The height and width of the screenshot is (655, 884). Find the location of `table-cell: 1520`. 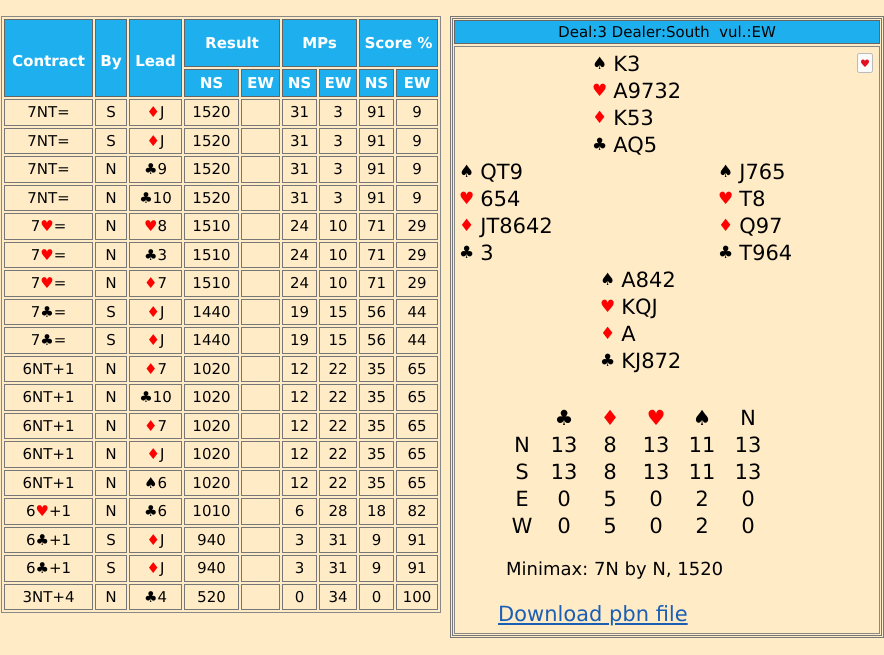

table-cell: 1520 is located at coordinates (211, 141).